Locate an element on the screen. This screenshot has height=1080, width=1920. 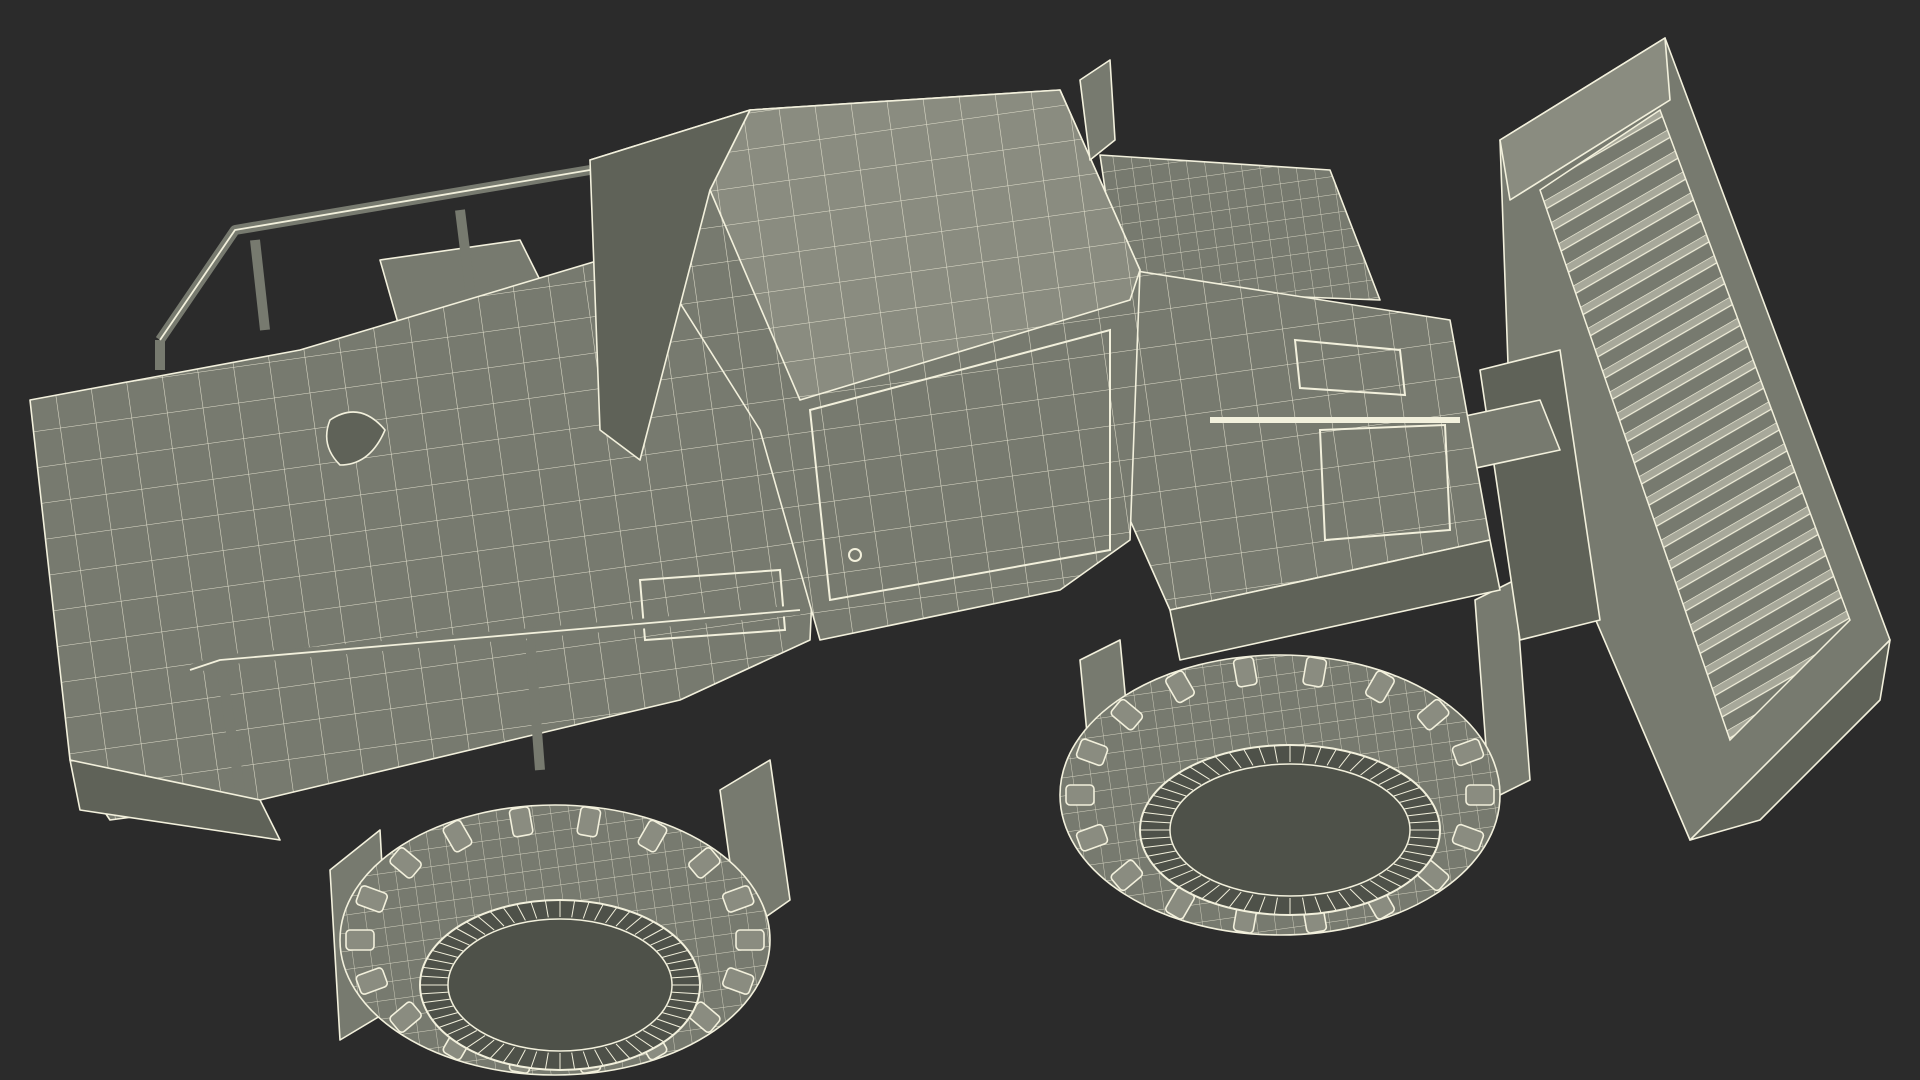
rear-wheel is located at coordinates (560, 917).